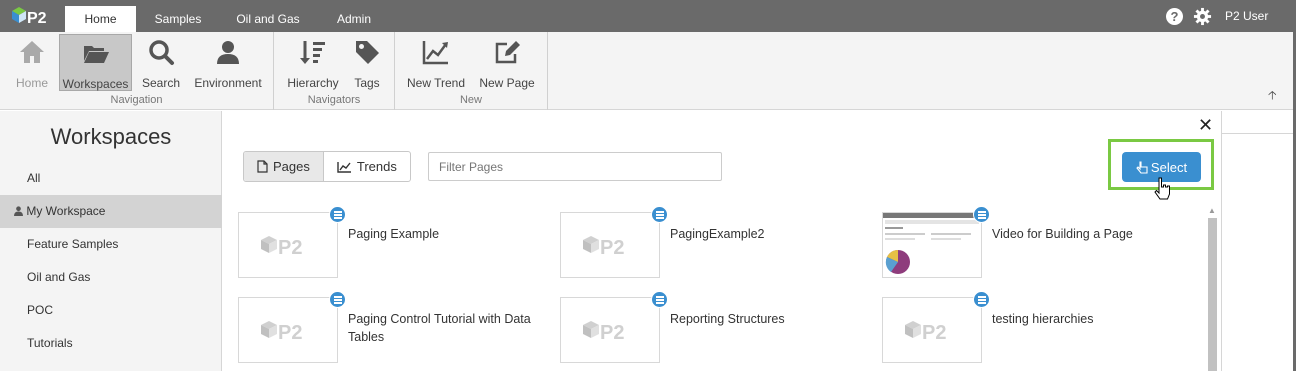 The height and width of the screenshot is (371, 1296). What do you see at coordinates (334, 100) in the screenshot?
I see `navigators-group-label: Navigators` at bounding box center [334, 100].